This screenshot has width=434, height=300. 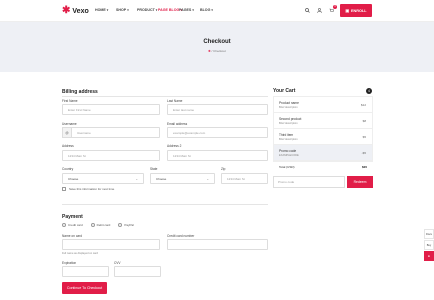 I want to click on expiration-label: Expiration, so click(x=69, y=263).